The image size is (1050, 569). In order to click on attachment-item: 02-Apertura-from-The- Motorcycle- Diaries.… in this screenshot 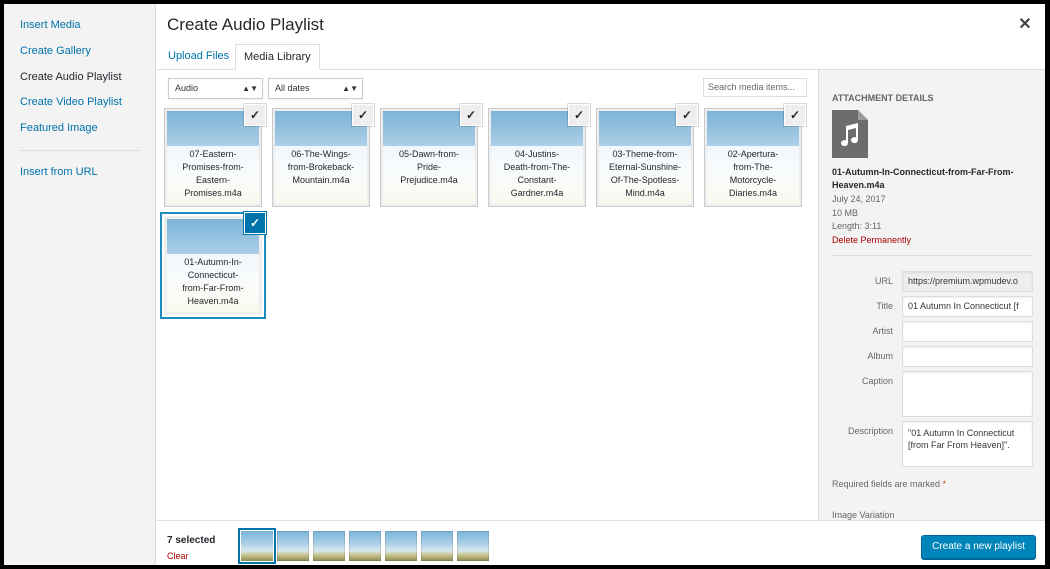, I will do `click(754, 156)`.